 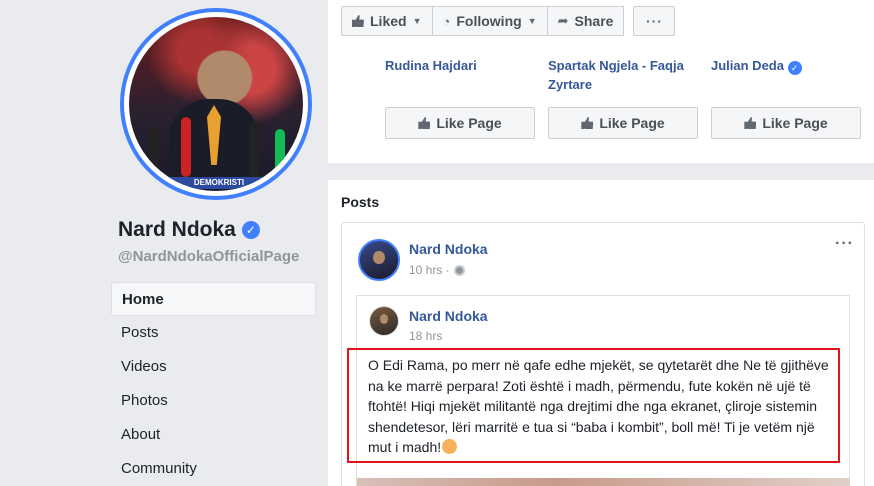 I want to click on nav-item-posts: Posts, so click(x=213, y=333).